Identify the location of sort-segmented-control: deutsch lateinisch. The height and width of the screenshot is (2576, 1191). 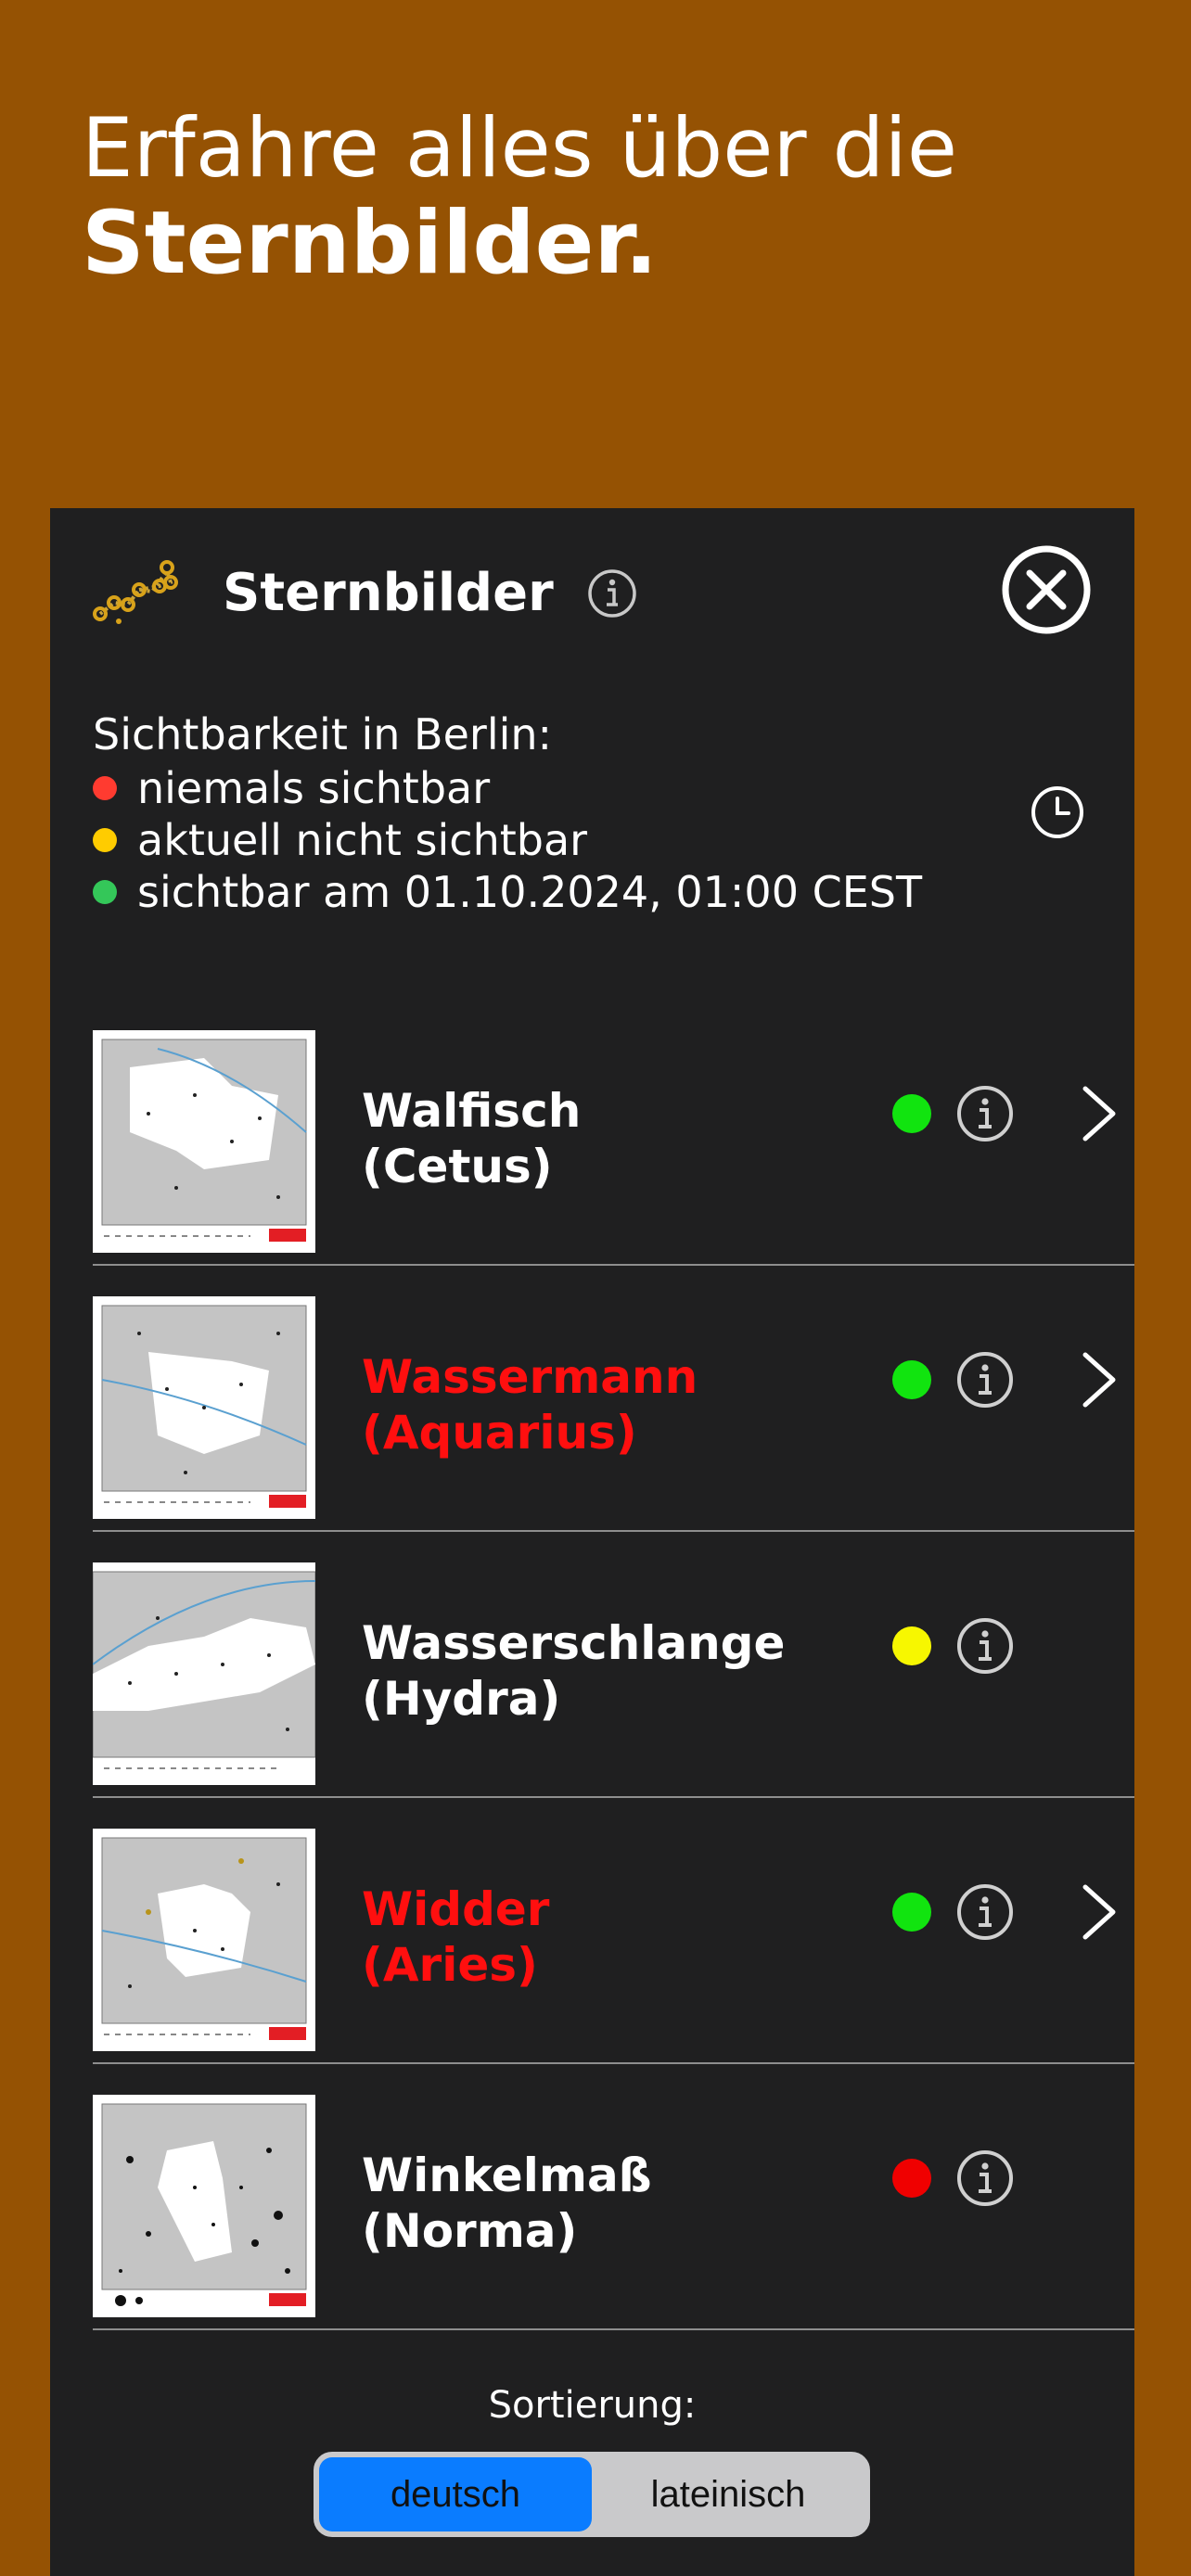
(592, 2494).